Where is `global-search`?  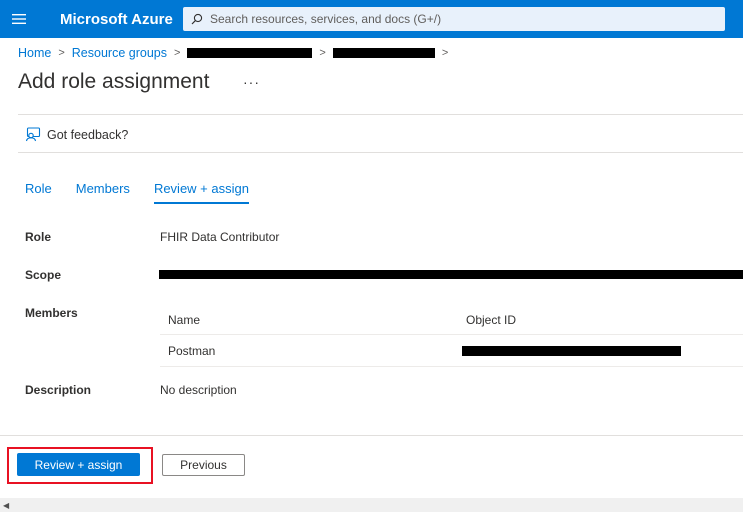
global-search is located at coordinates (454, 19).